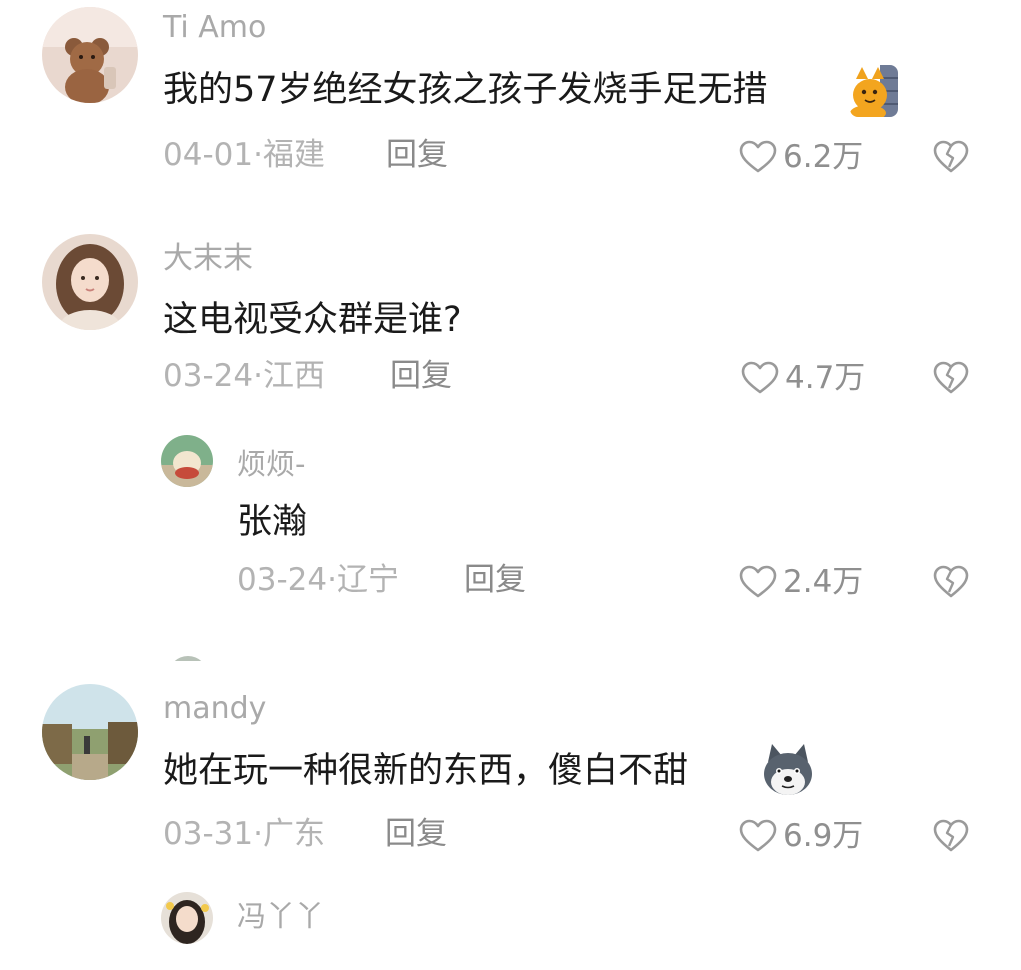 This screenshot has width=1021, height=970. What do you see at coordinates (208, 259) in the screenshot?
I see `username: 大末末` at bounding box center [208, 259].